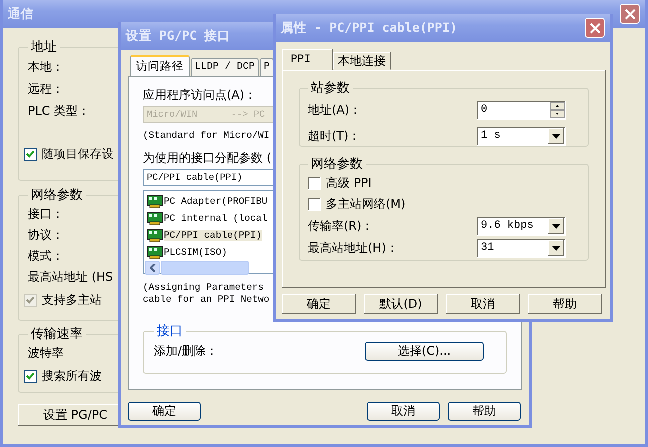  What do you see at coordinates (160, 65) in the screenshot?
I see `tab: 访问路径` at bounding box center [160, 65].